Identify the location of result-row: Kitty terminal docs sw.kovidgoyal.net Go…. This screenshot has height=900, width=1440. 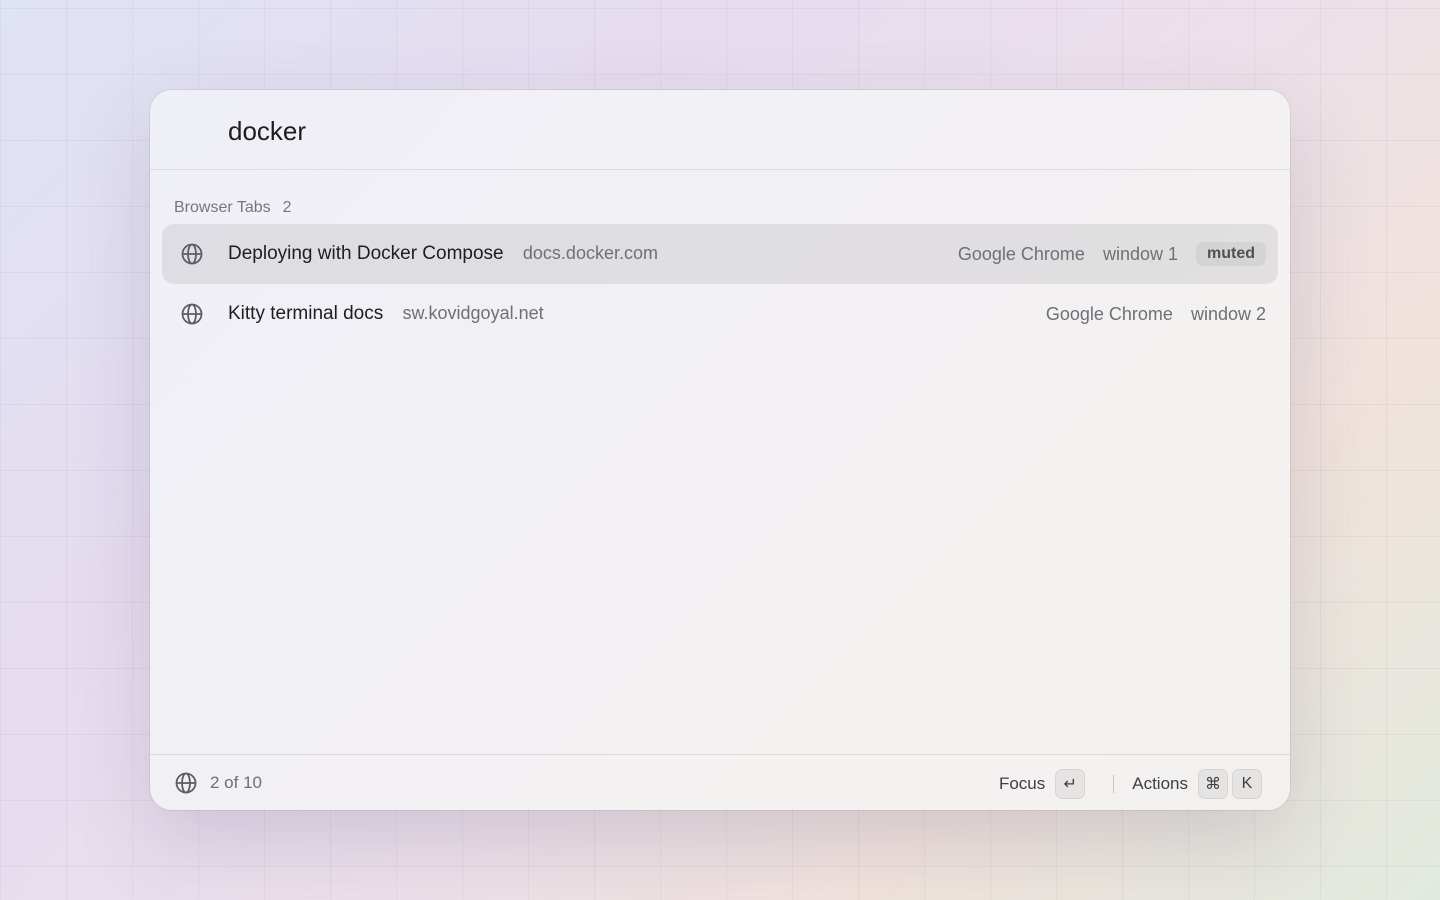
(720, 314).